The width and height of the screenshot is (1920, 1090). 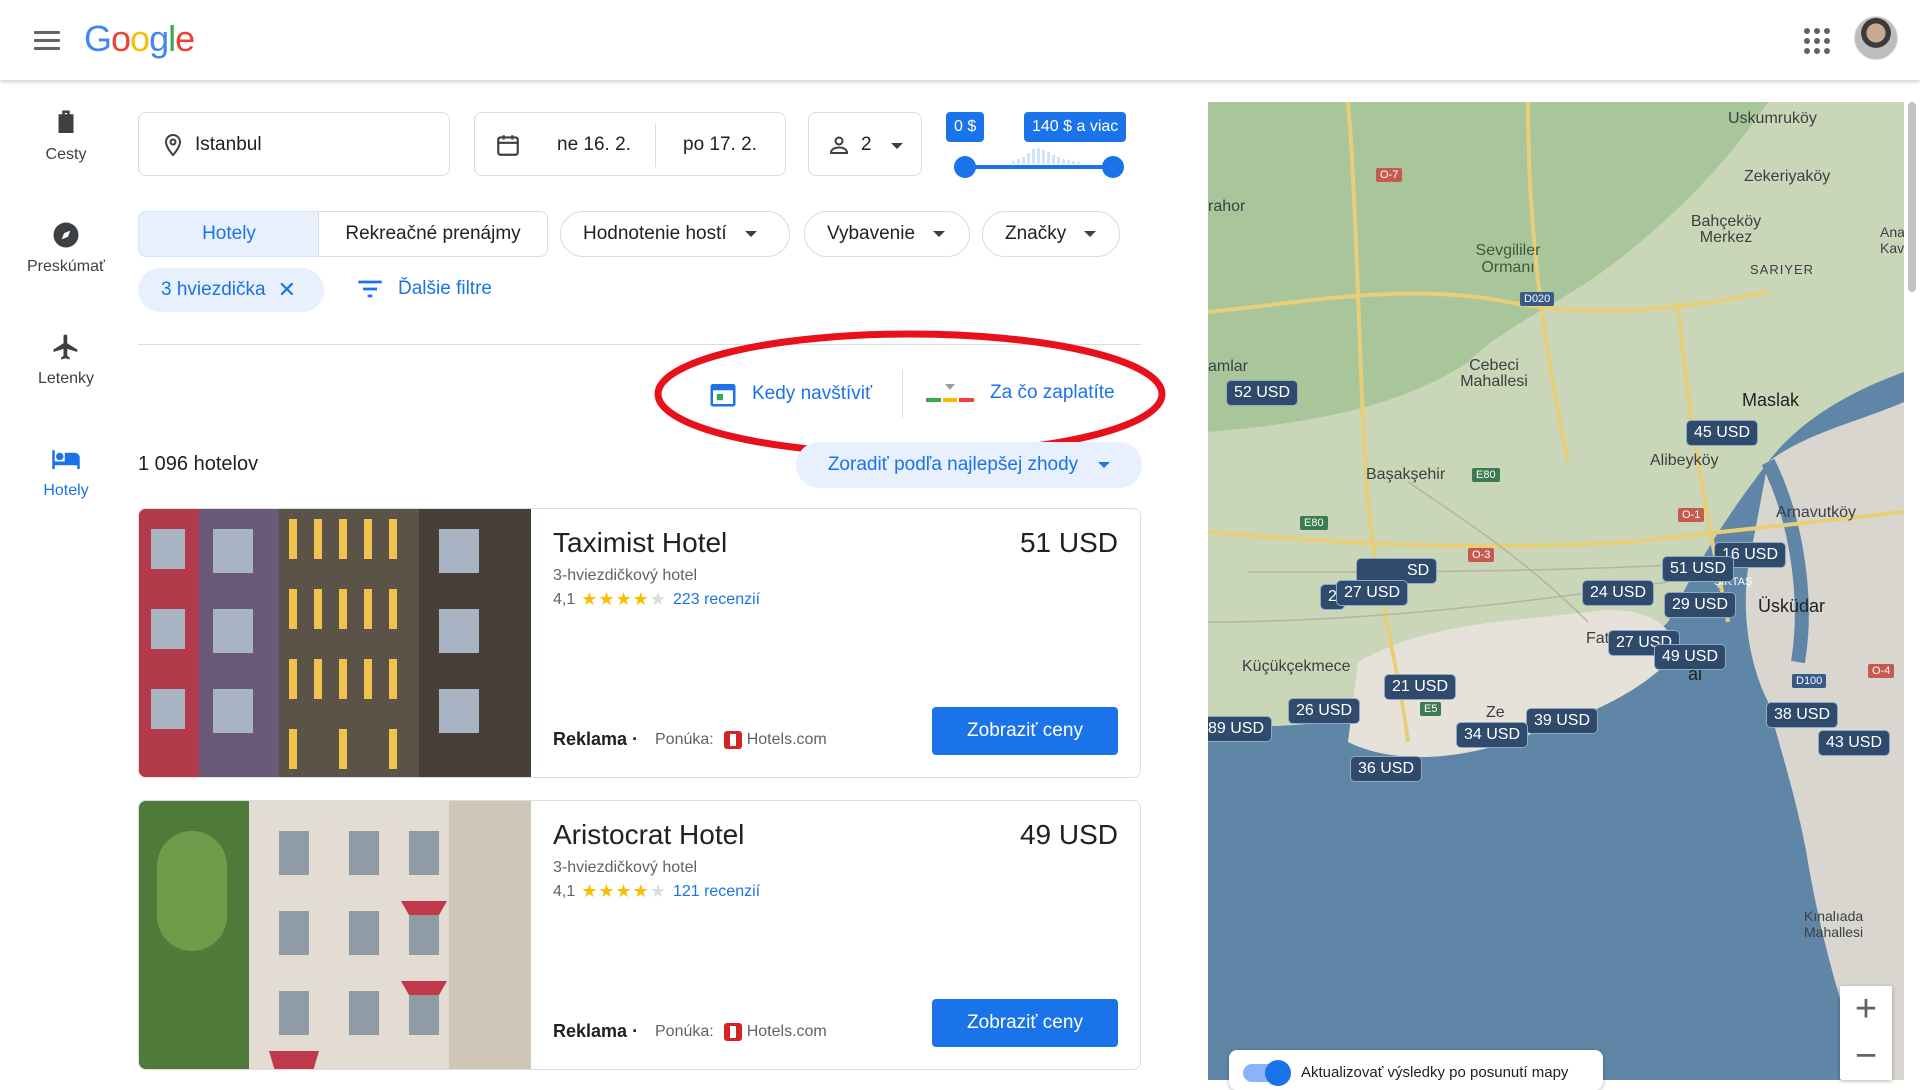 What do you see at coordinates (965, 167) in the screenshot?
I see `price-min-handle` at bounding box center [965, 167].